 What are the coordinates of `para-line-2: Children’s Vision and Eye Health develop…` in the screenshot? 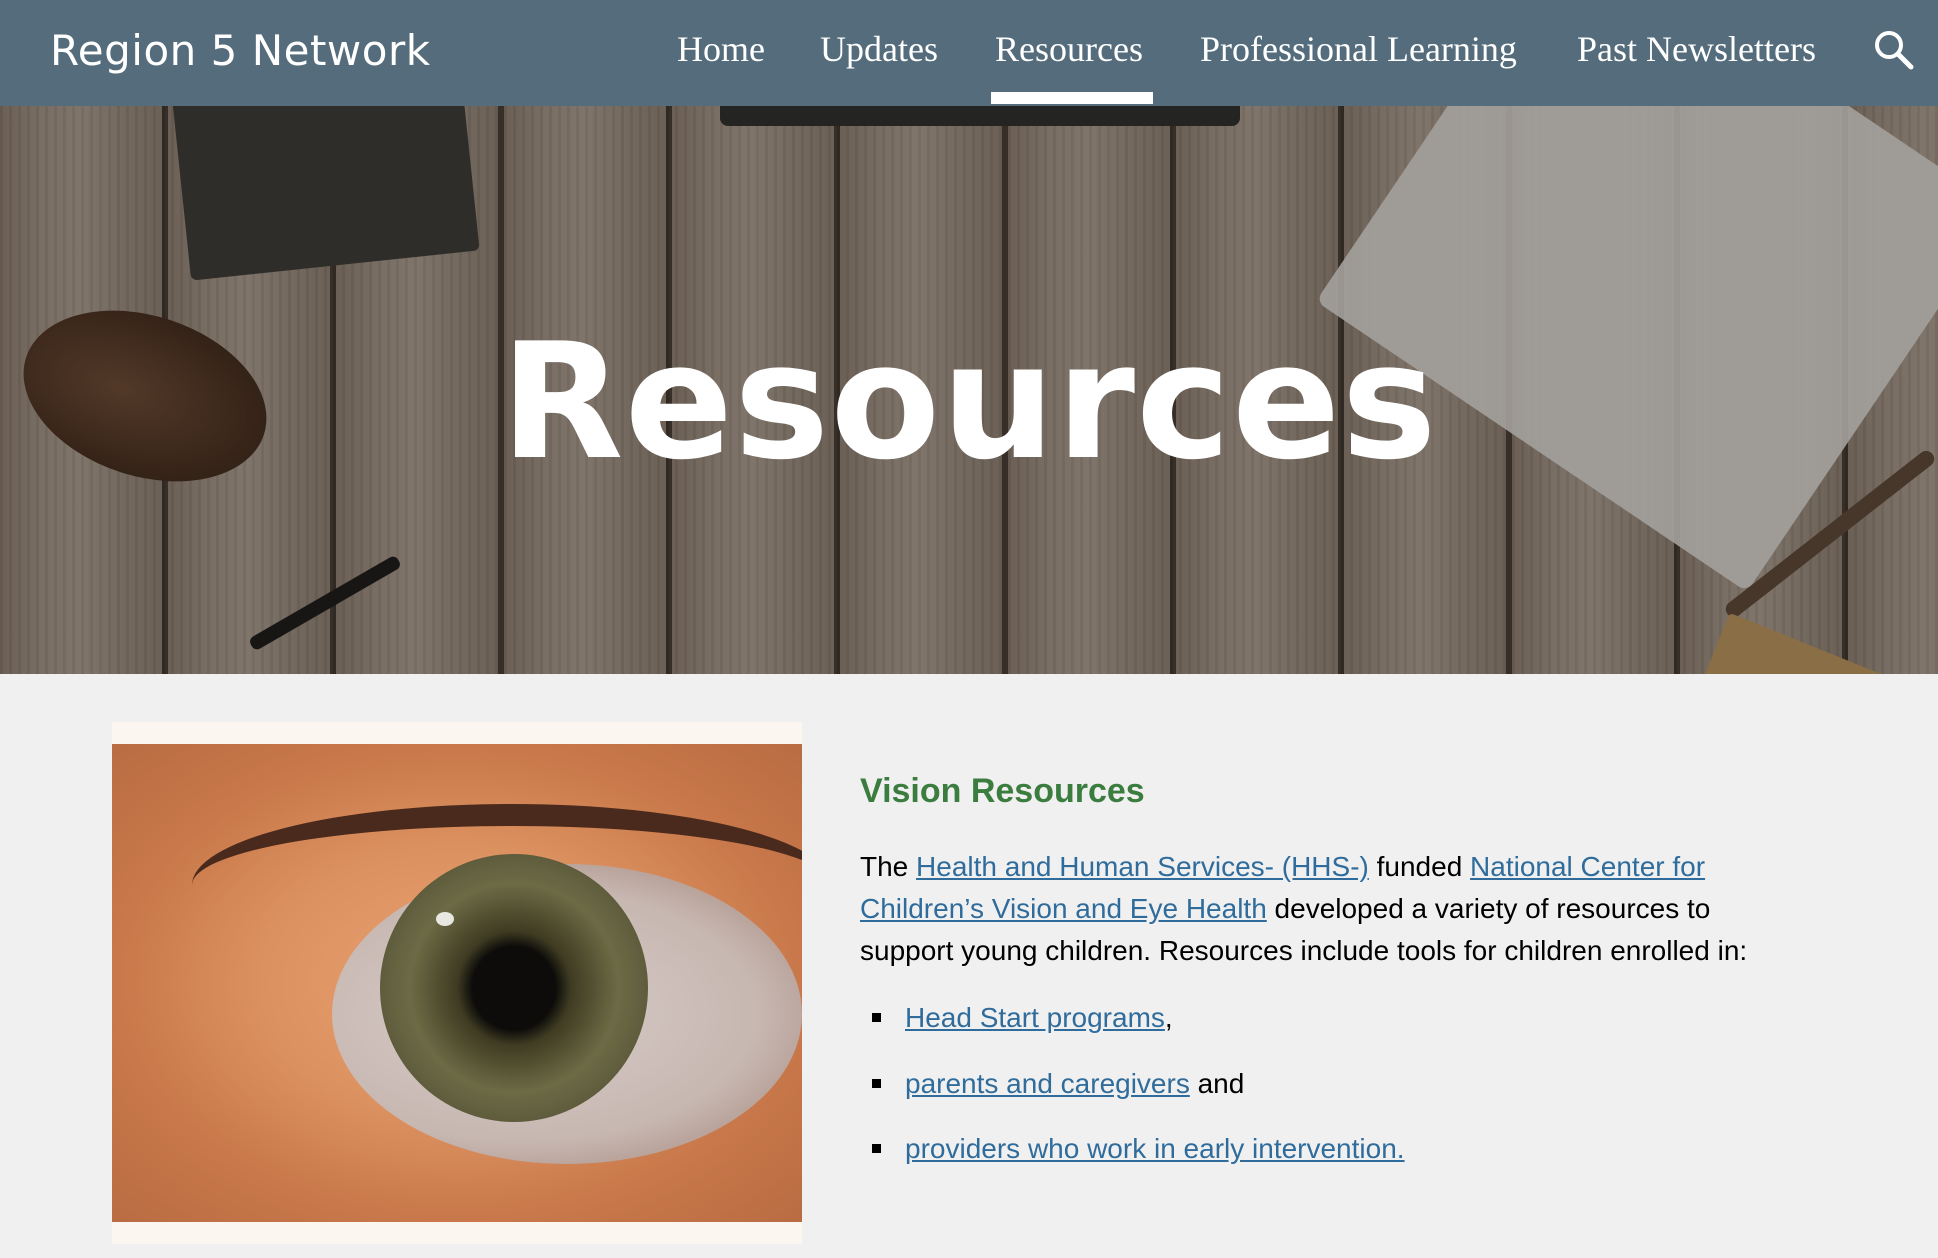 It's located at (1380, 909).